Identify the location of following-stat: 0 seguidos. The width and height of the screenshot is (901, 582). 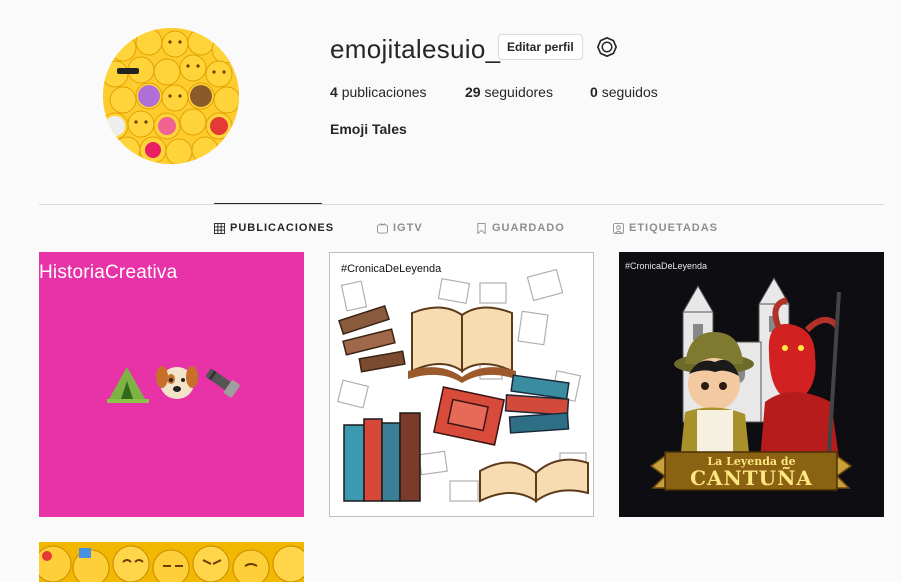
(624, 92).